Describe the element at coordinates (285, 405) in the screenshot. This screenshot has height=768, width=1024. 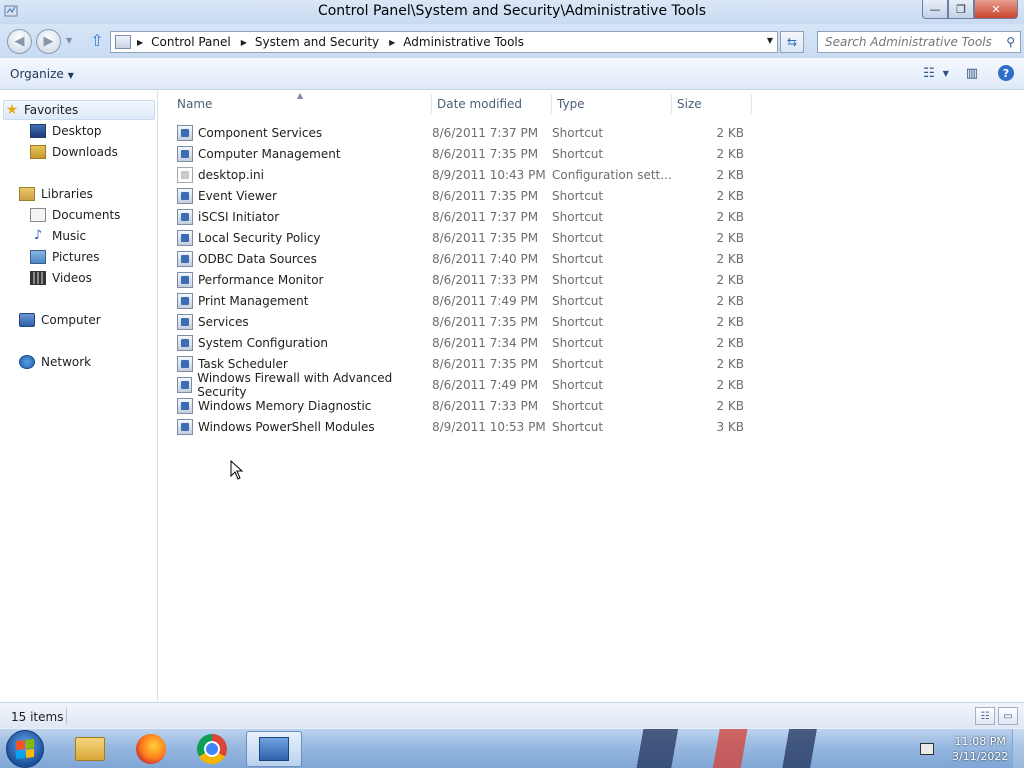
I see `file-name: Windows Memory Diagnostic` at that location.